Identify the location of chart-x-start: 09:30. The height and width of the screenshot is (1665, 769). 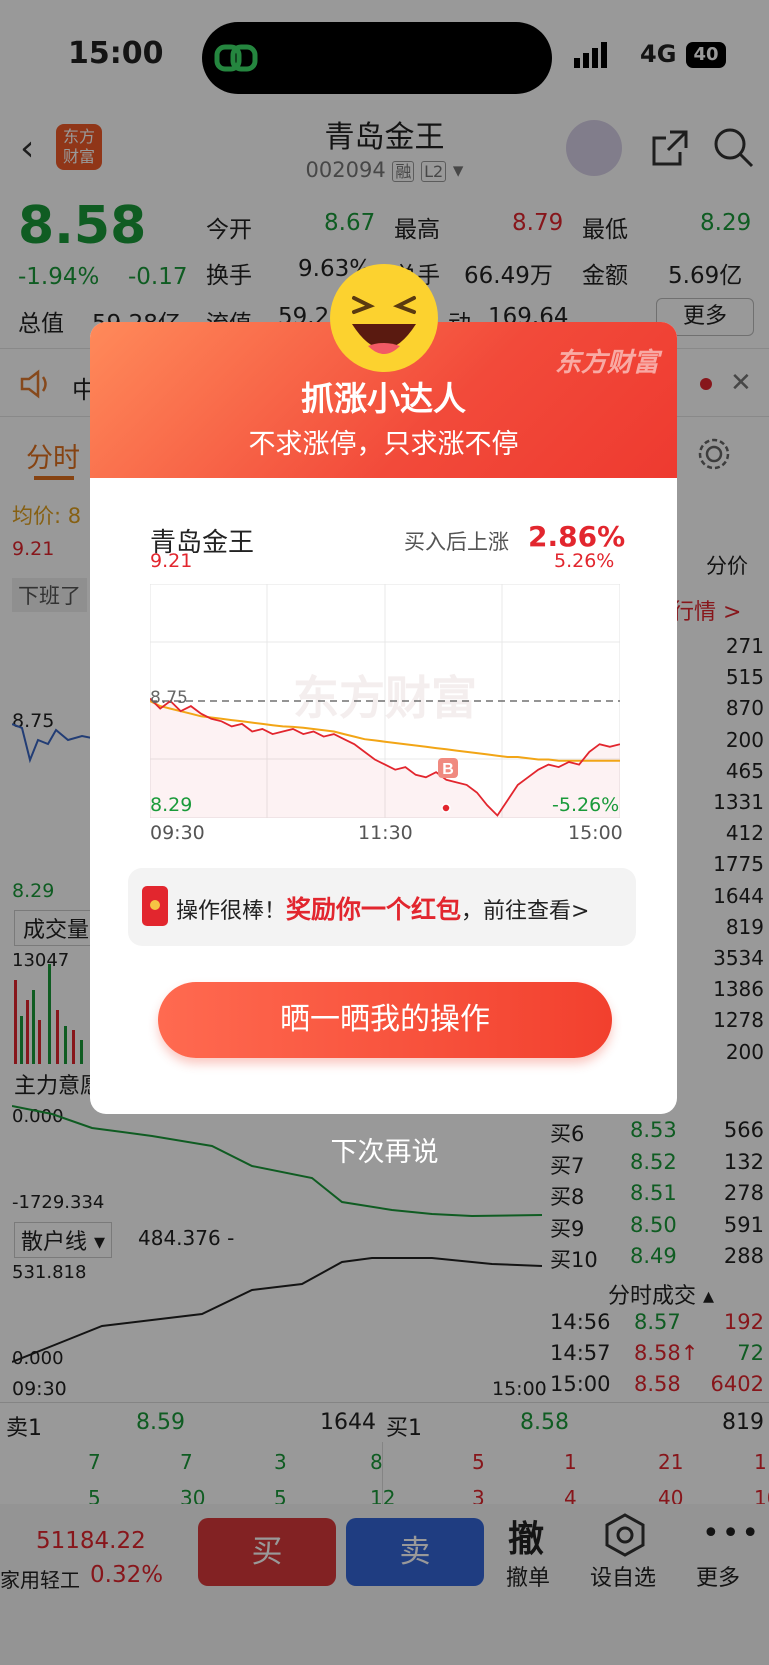
(177, 833).